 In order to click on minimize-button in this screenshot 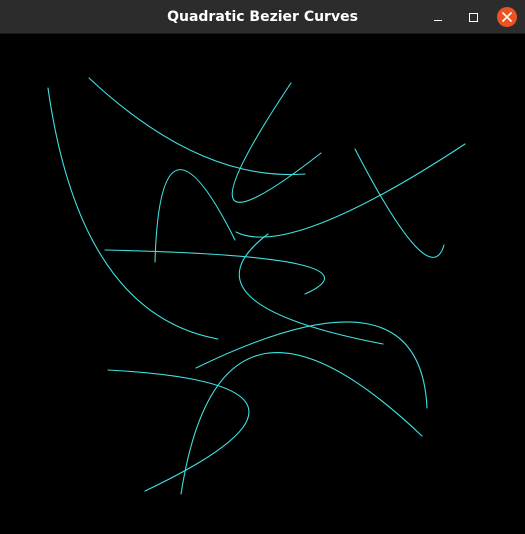, I will do `click(438, 17)`.